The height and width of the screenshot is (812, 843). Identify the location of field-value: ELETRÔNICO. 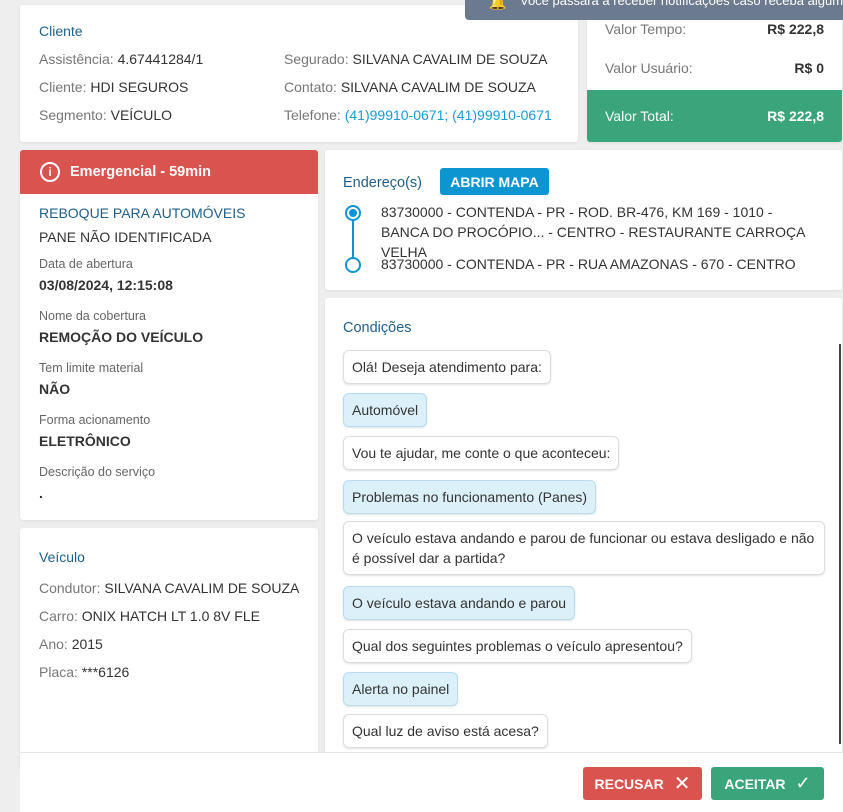
(85, 441).